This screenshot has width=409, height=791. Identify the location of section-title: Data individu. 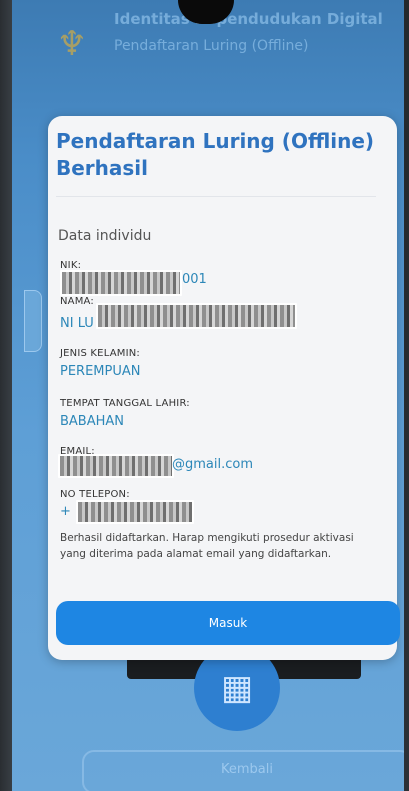
(105, 236).